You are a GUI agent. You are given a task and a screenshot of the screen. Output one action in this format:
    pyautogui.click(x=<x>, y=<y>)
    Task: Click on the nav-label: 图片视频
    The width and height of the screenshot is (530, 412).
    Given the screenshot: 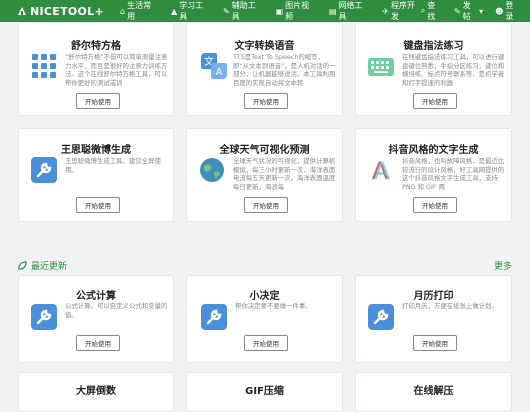 What is the action you would take?
    pyautogui.click(x=297, y=11)
    